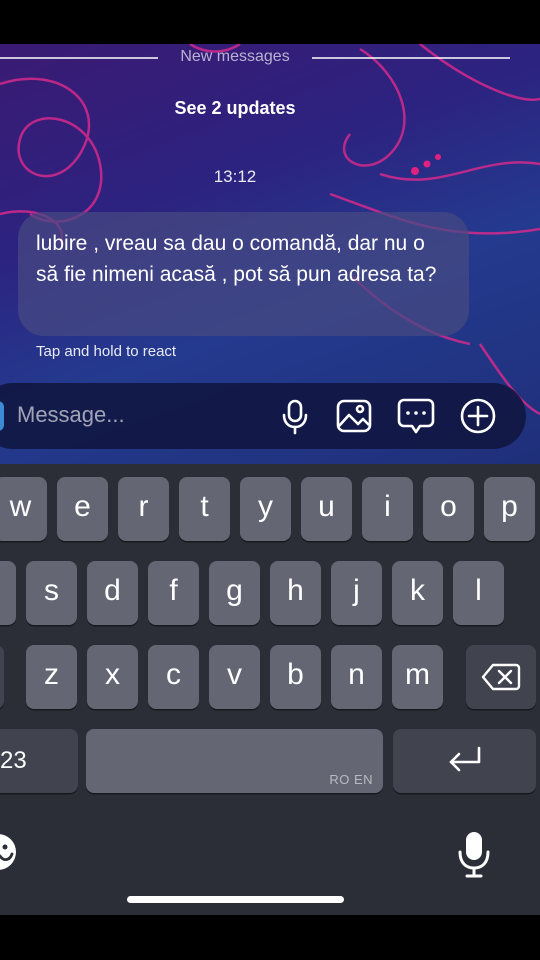  What do you see at coordinates (9, 852) in the screenshot?
I see `emoji-icon` at bounding box center [9, 852].